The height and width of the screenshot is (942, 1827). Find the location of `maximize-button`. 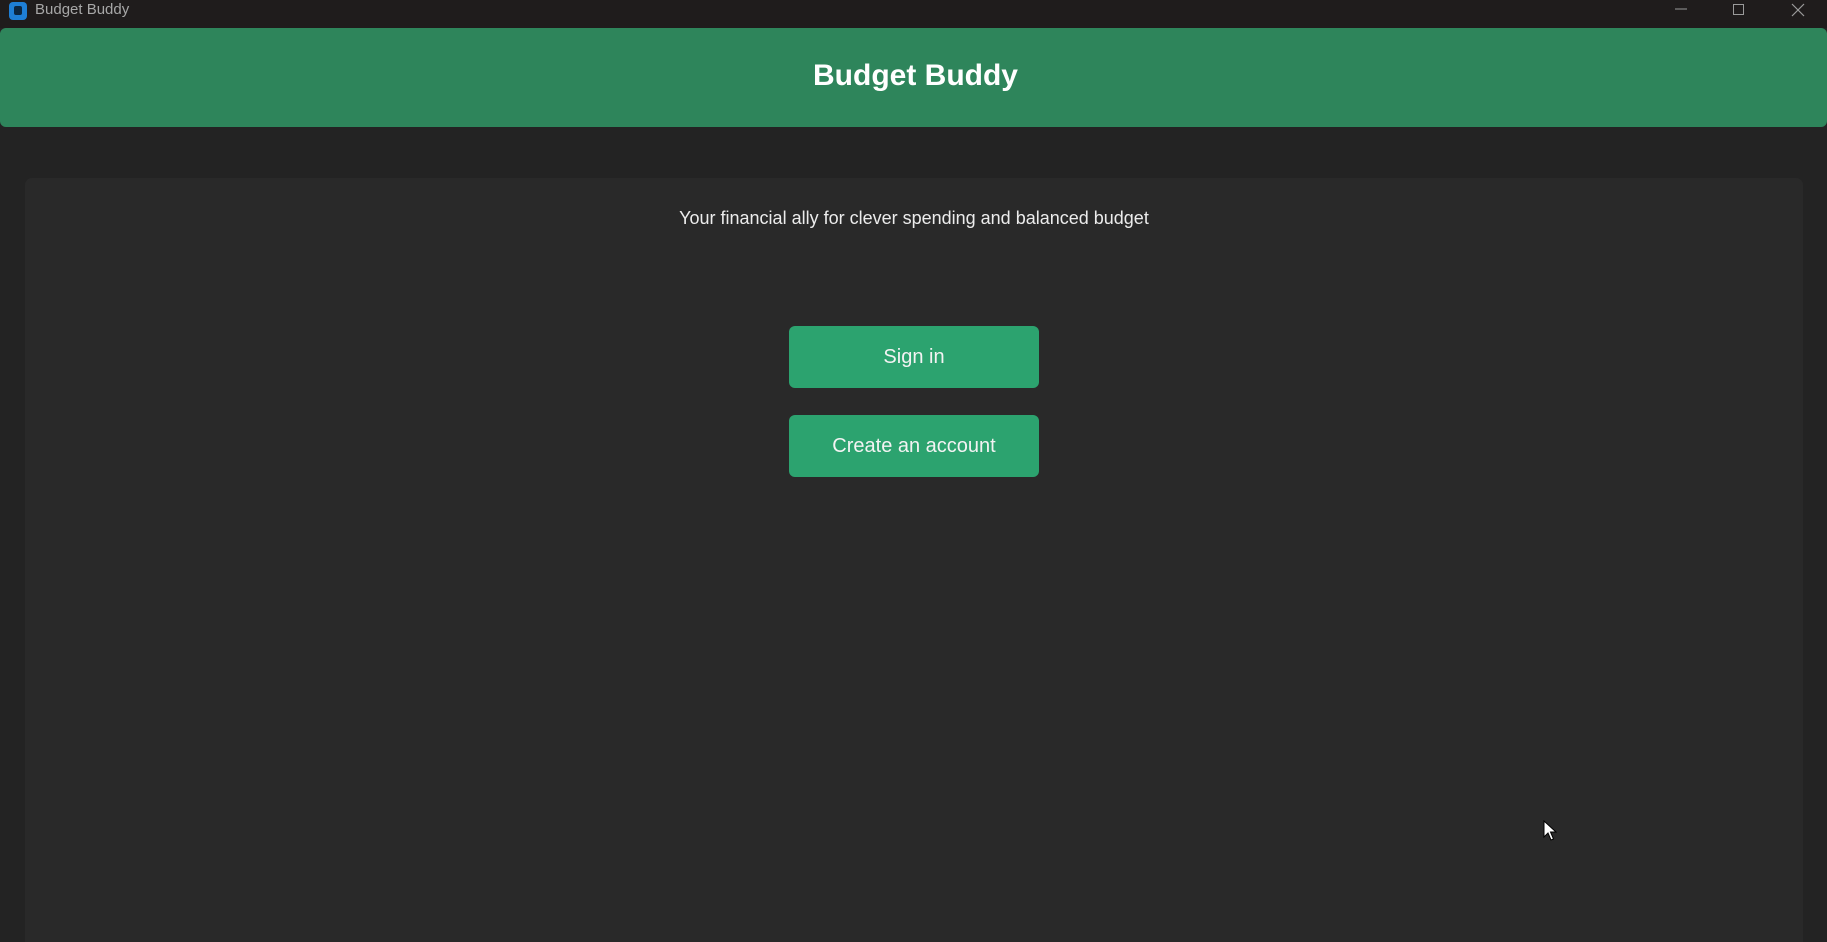

maximize-button is located at coordinates (1739, 10).